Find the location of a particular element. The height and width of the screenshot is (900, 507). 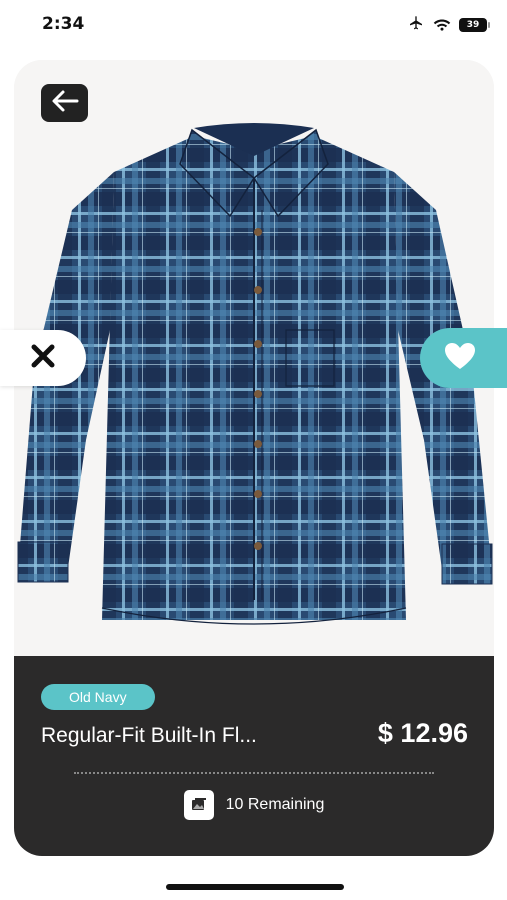

dislike-button is located at coordinates (43, 358).